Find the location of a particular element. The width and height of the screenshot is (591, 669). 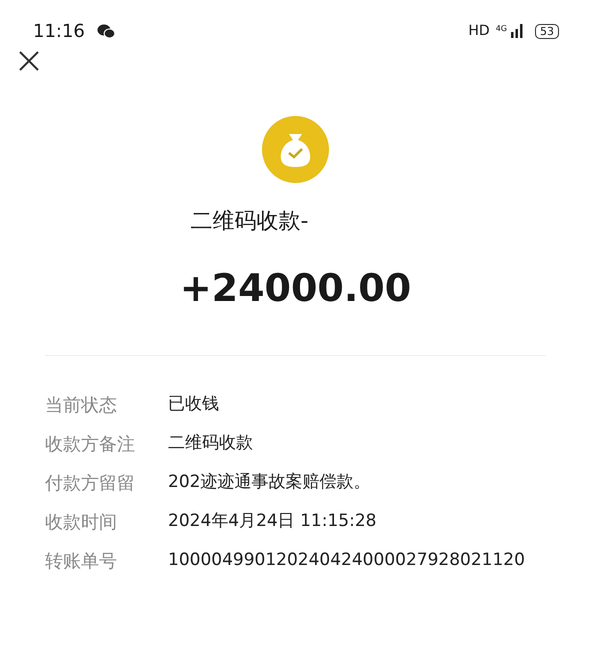

network-label: HD is located at coordinates (479, 31).